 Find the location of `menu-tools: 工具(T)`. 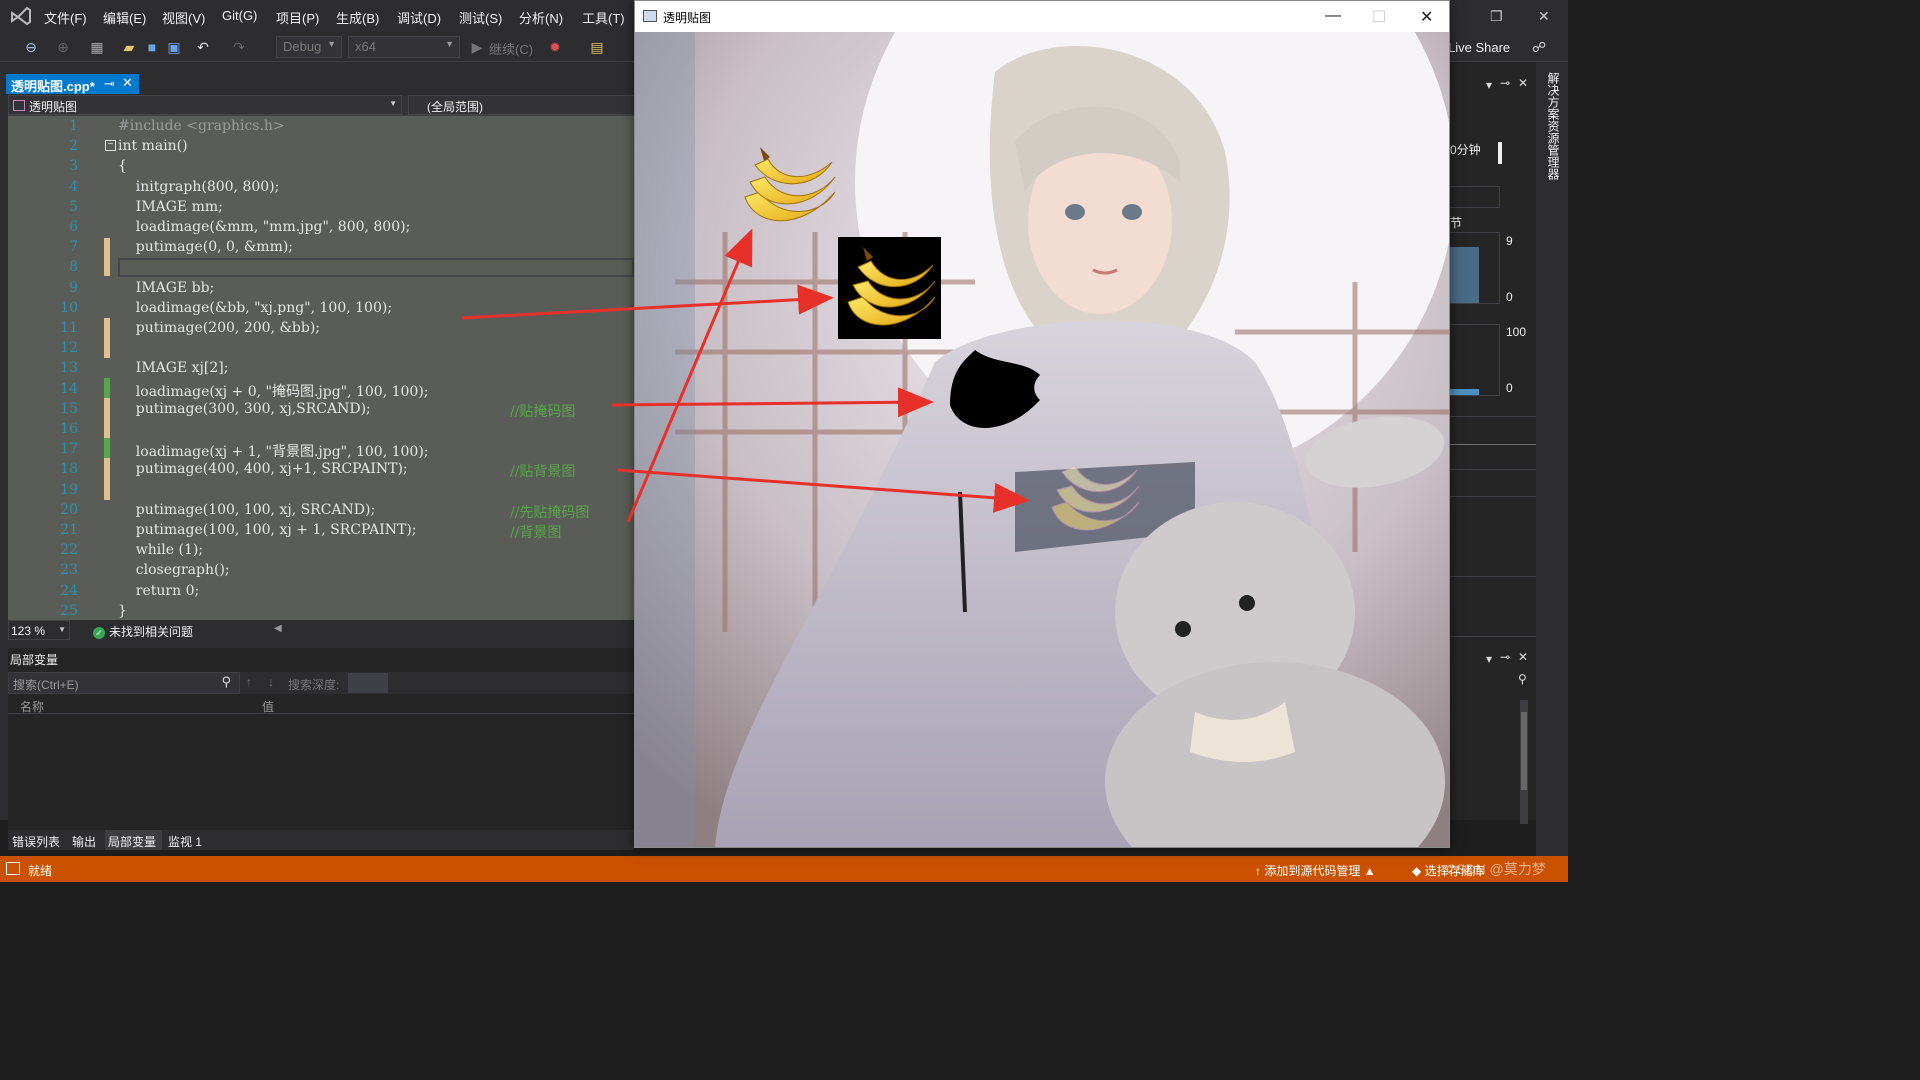

menu-tools: 工具(T) is located at coordinates (603, 17).